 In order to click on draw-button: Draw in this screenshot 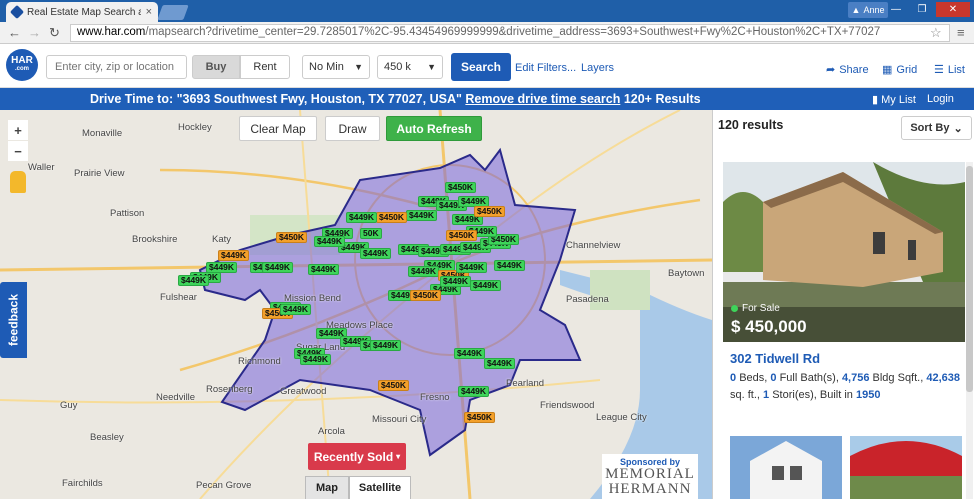, I will do `click(352, 128)`.